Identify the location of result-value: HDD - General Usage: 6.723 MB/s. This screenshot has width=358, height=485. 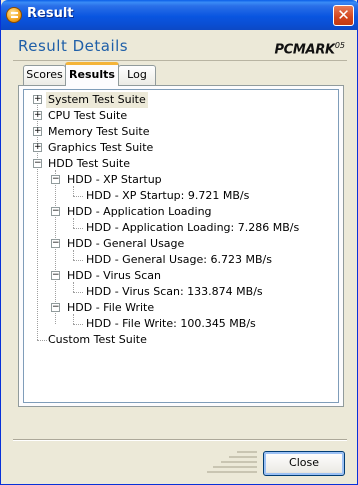
(179, 259).